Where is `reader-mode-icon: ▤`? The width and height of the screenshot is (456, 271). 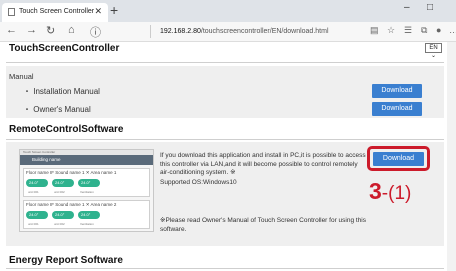
reader-mode-icon: ▤ is located at coordinates (374, 30).